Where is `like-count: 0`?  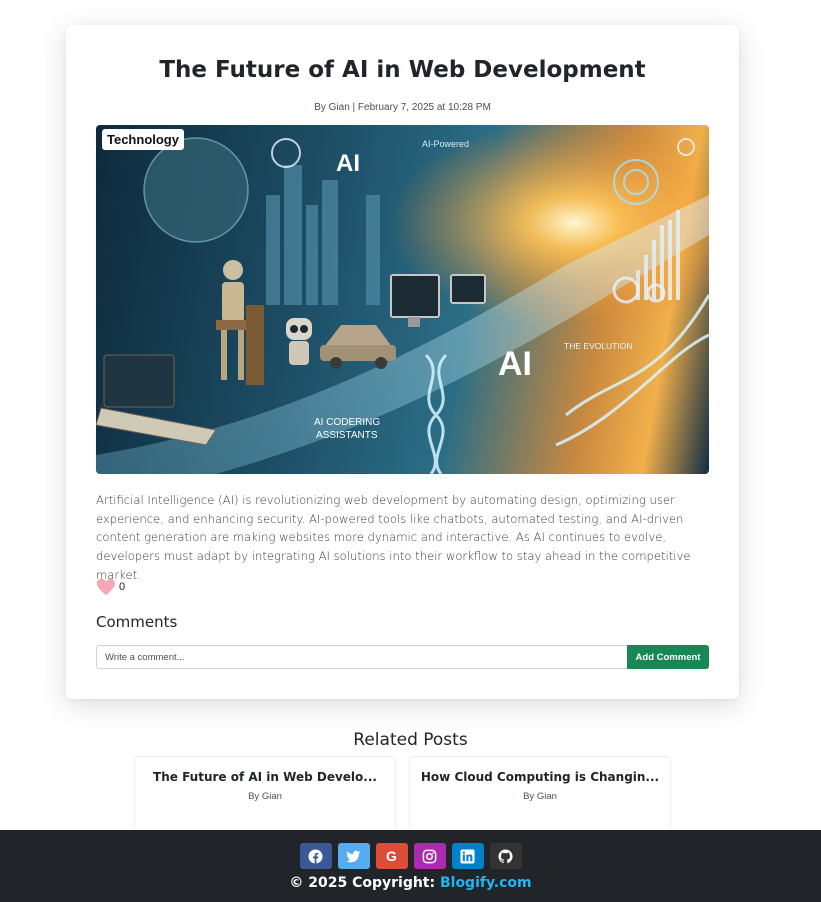
like-count: 0 is located at coordinates (122, 587).